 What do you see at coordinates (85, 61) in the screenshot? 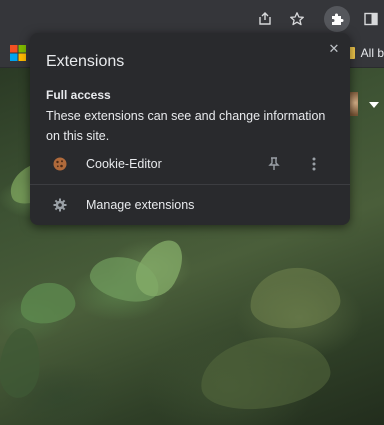
I see `popup-title: Extensions` at bounding box center [85, 61].